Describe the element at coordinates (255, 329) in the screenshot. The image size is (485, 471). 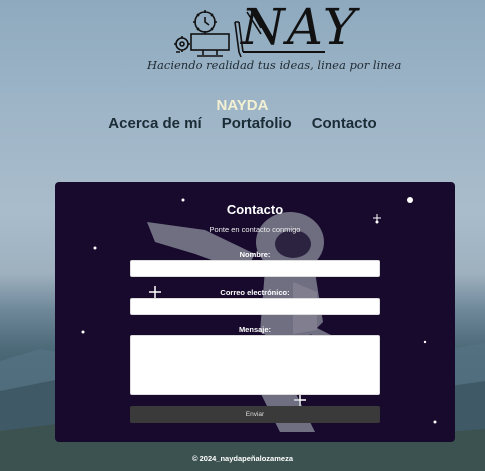
I see `message-label: Mensaje:` at that location.